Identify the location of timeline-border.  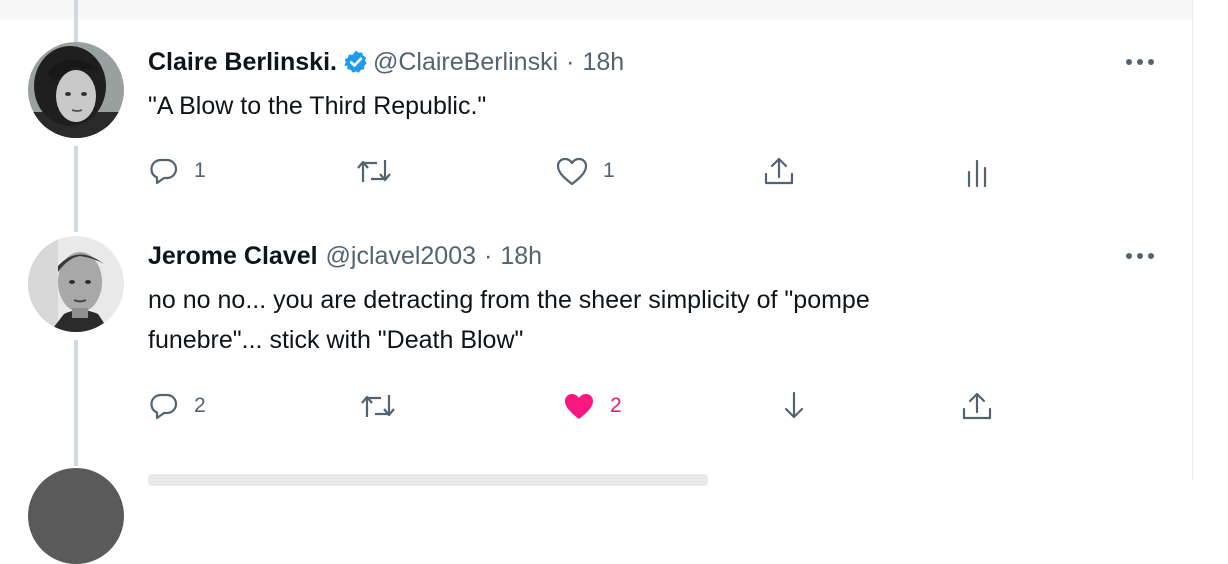
(1192, 240).